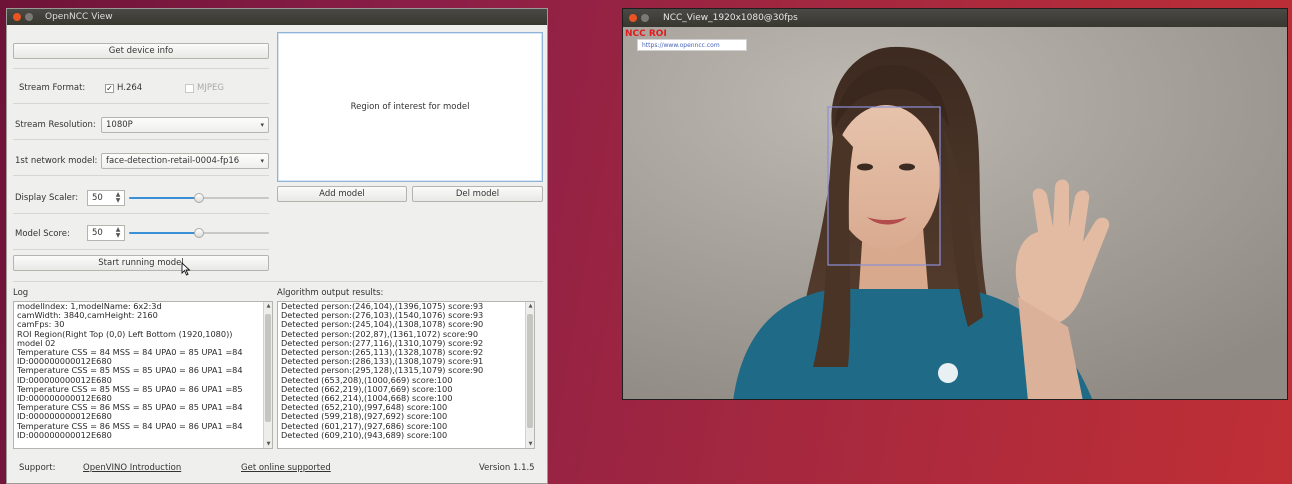 Image resolution: width=1292 pixels, height=484 pixels. I want to click on check-icon: ✓, so click(109, 88).